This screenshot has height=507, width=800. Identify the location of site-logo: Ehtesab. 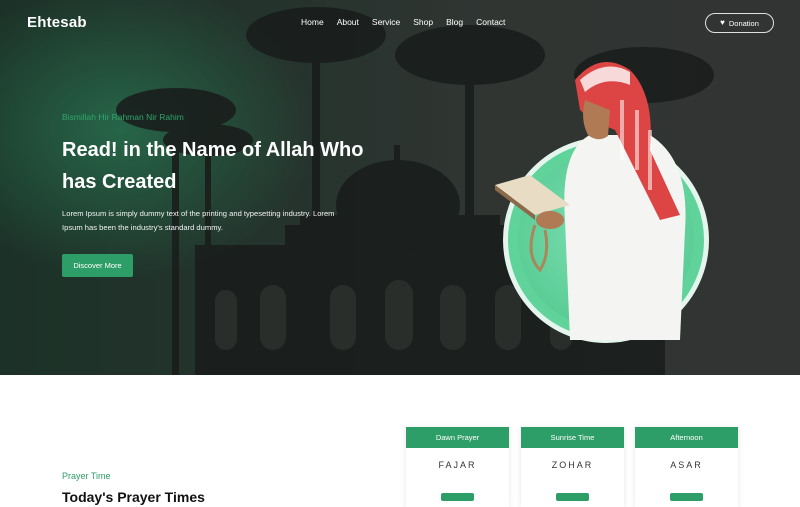
(57, 22).